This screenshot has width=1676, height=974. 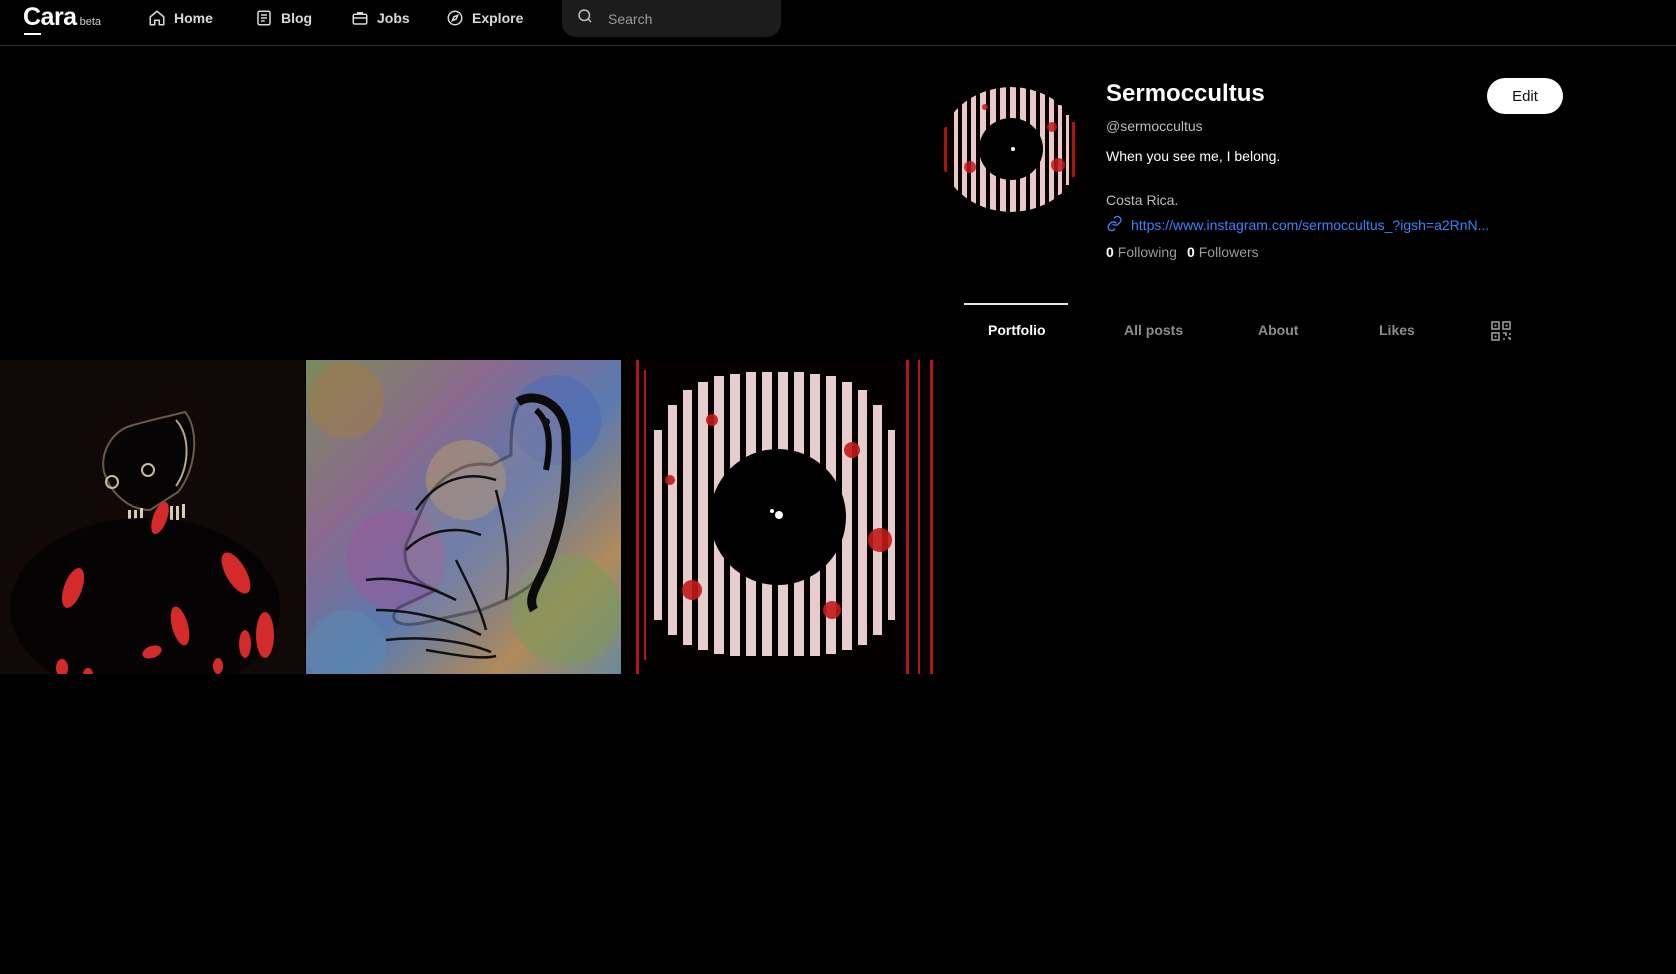 I want to click on nav-home-label: Home, so click(x=193, y=18).